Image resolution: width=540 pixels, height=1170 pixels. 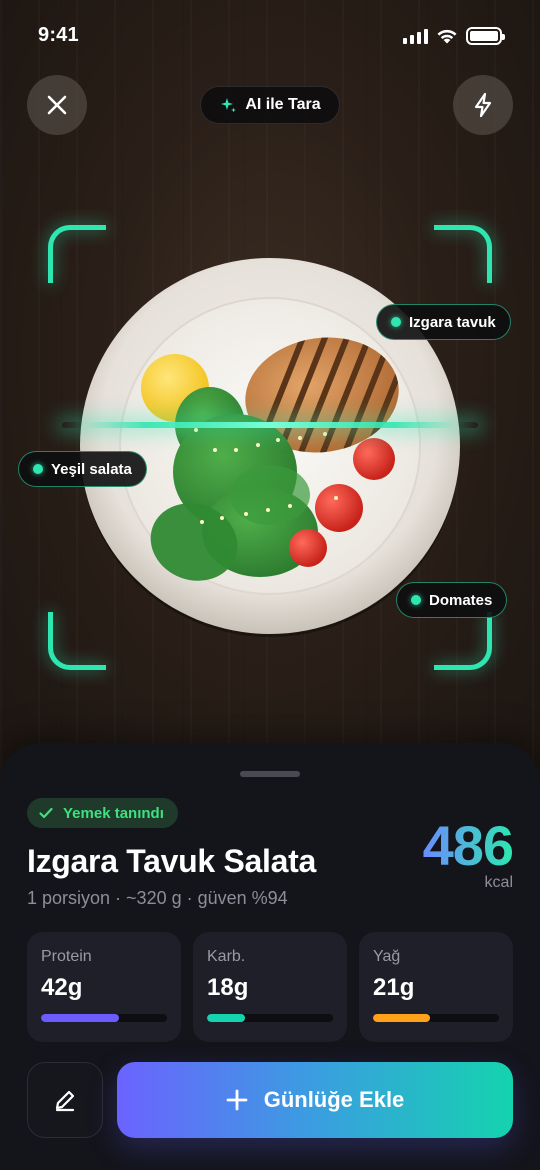 I want to click on sheet-handle, so click(x=270, y=774).